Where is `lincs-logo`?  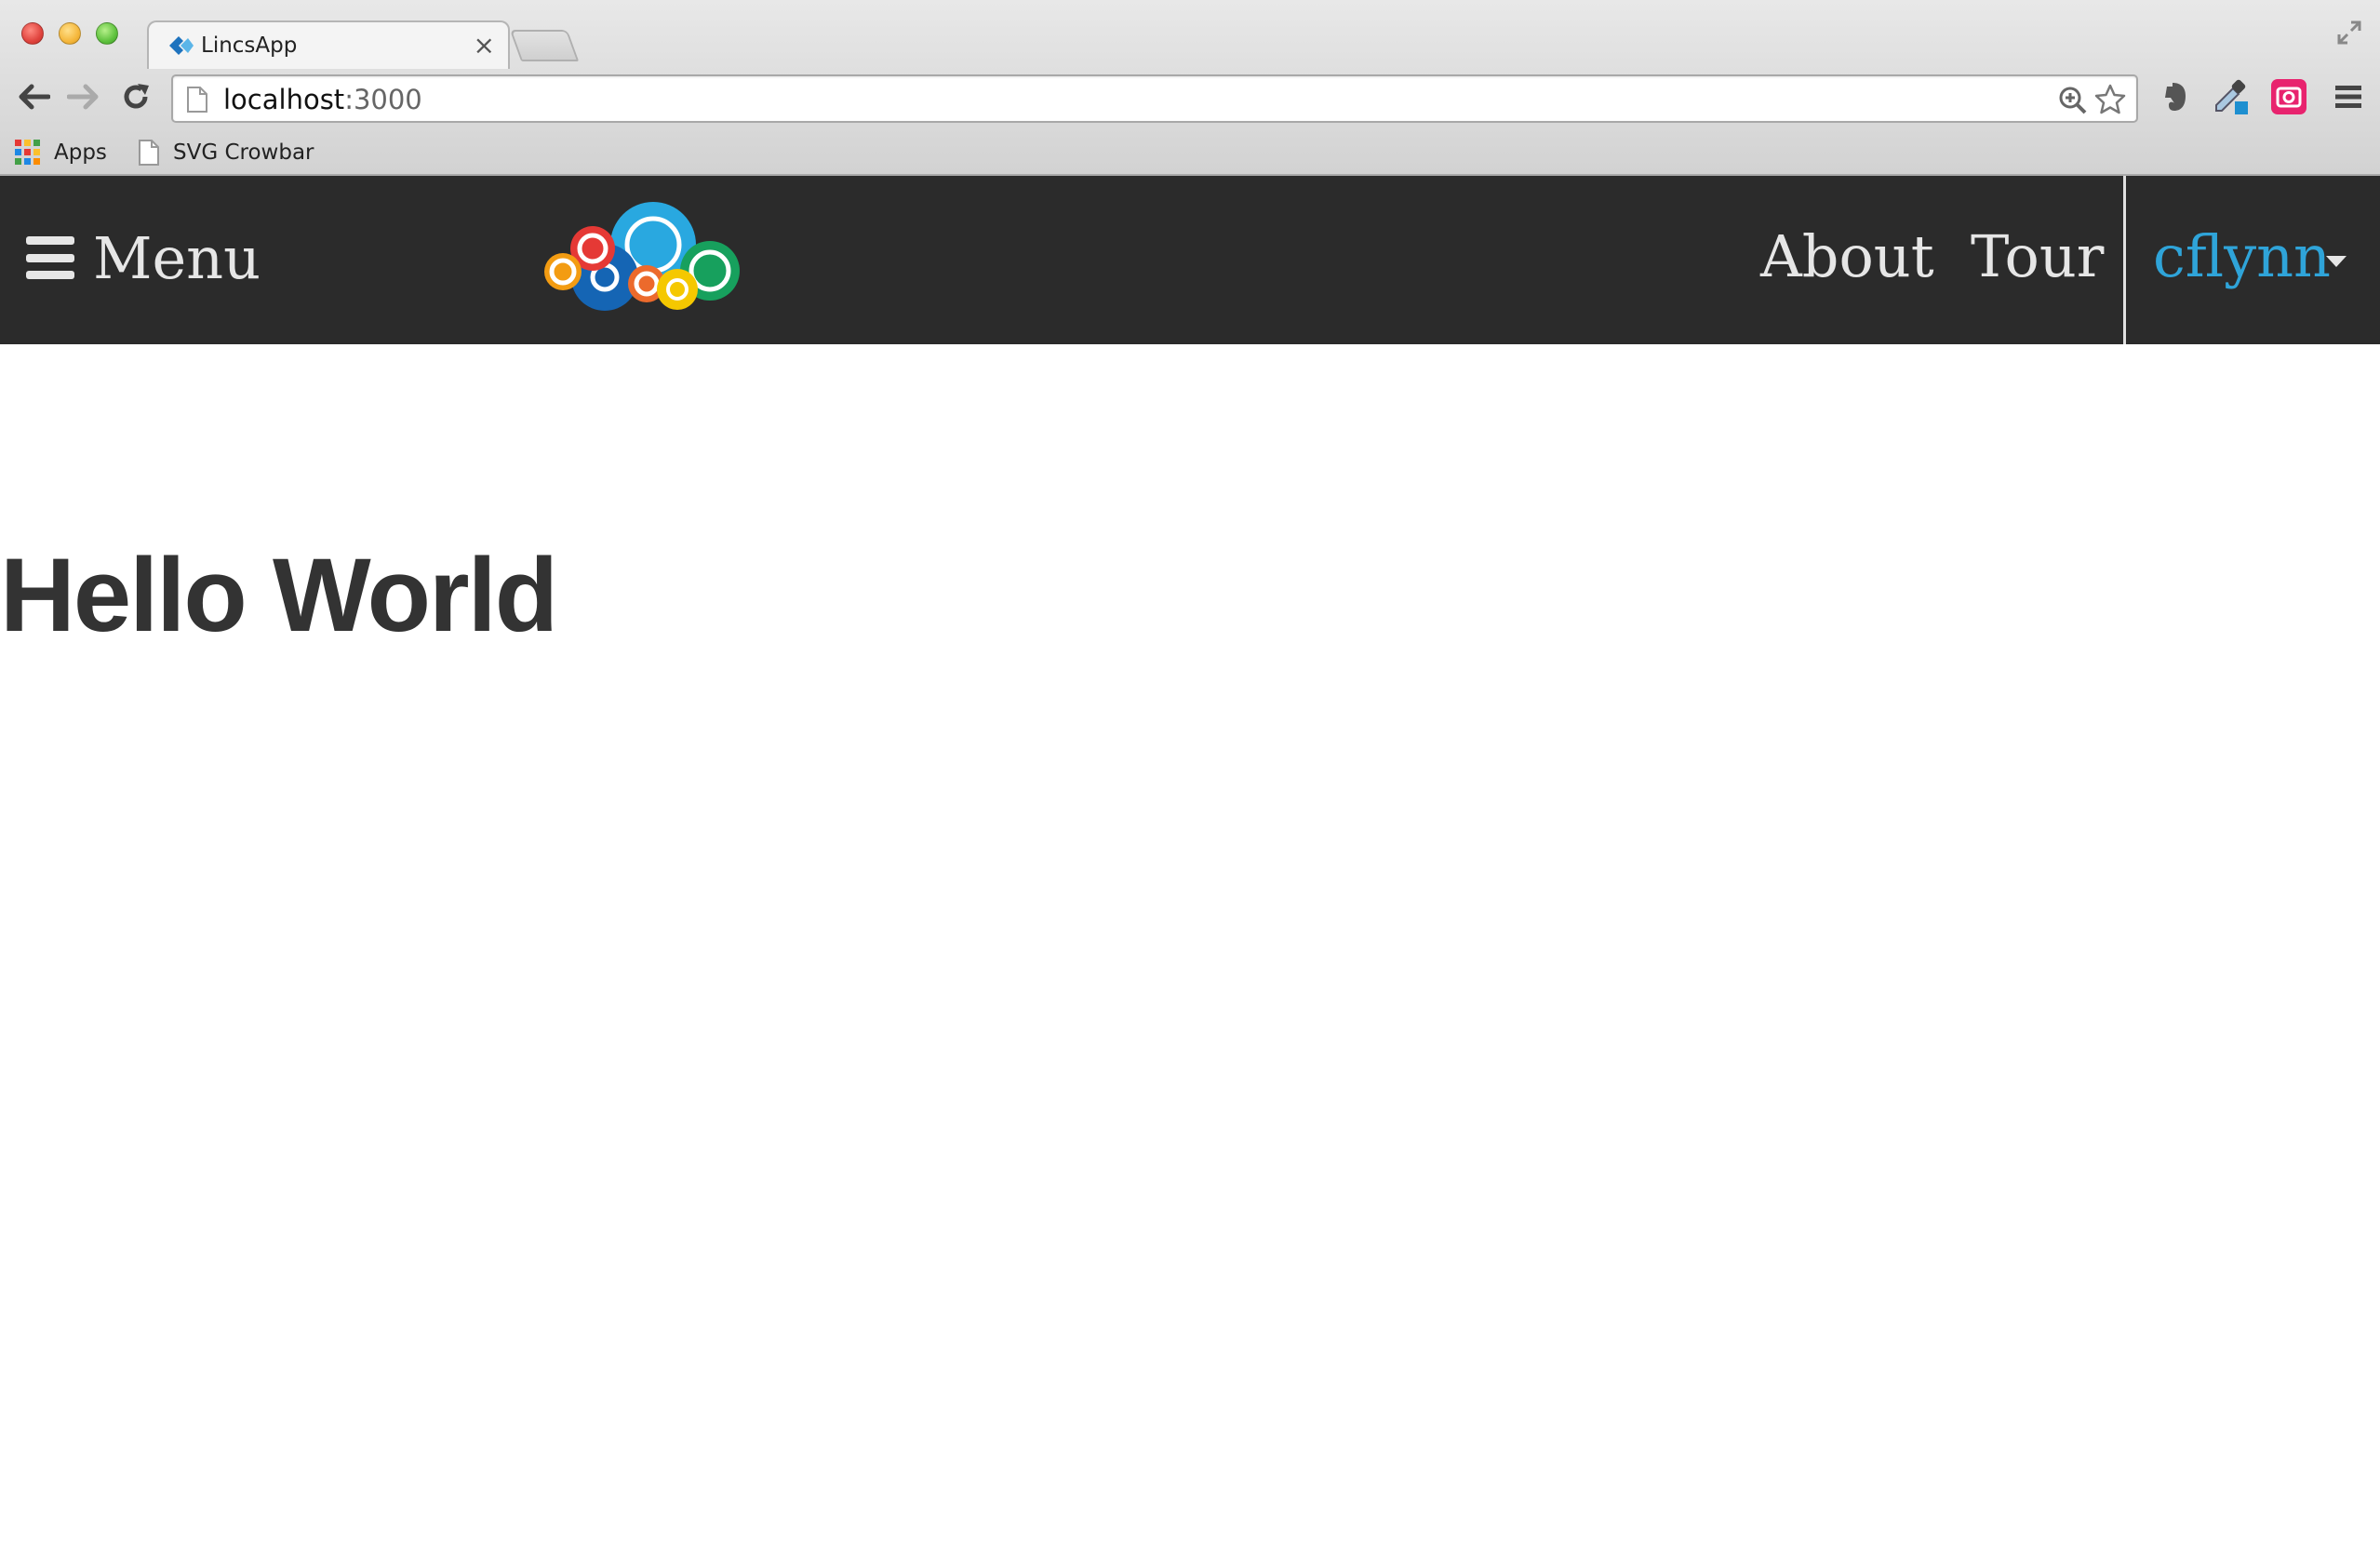 lincs-logo is located at coordinates (642, 260).